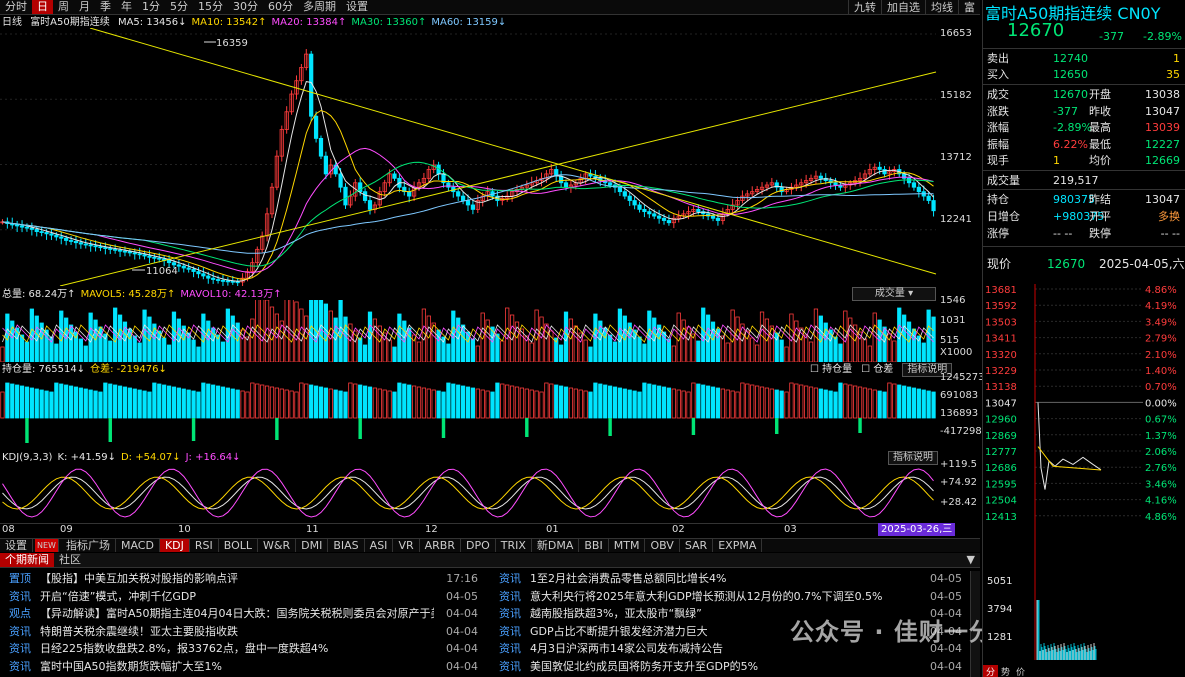  I want to click on indicator-tab: ASI, so click(379, 545).